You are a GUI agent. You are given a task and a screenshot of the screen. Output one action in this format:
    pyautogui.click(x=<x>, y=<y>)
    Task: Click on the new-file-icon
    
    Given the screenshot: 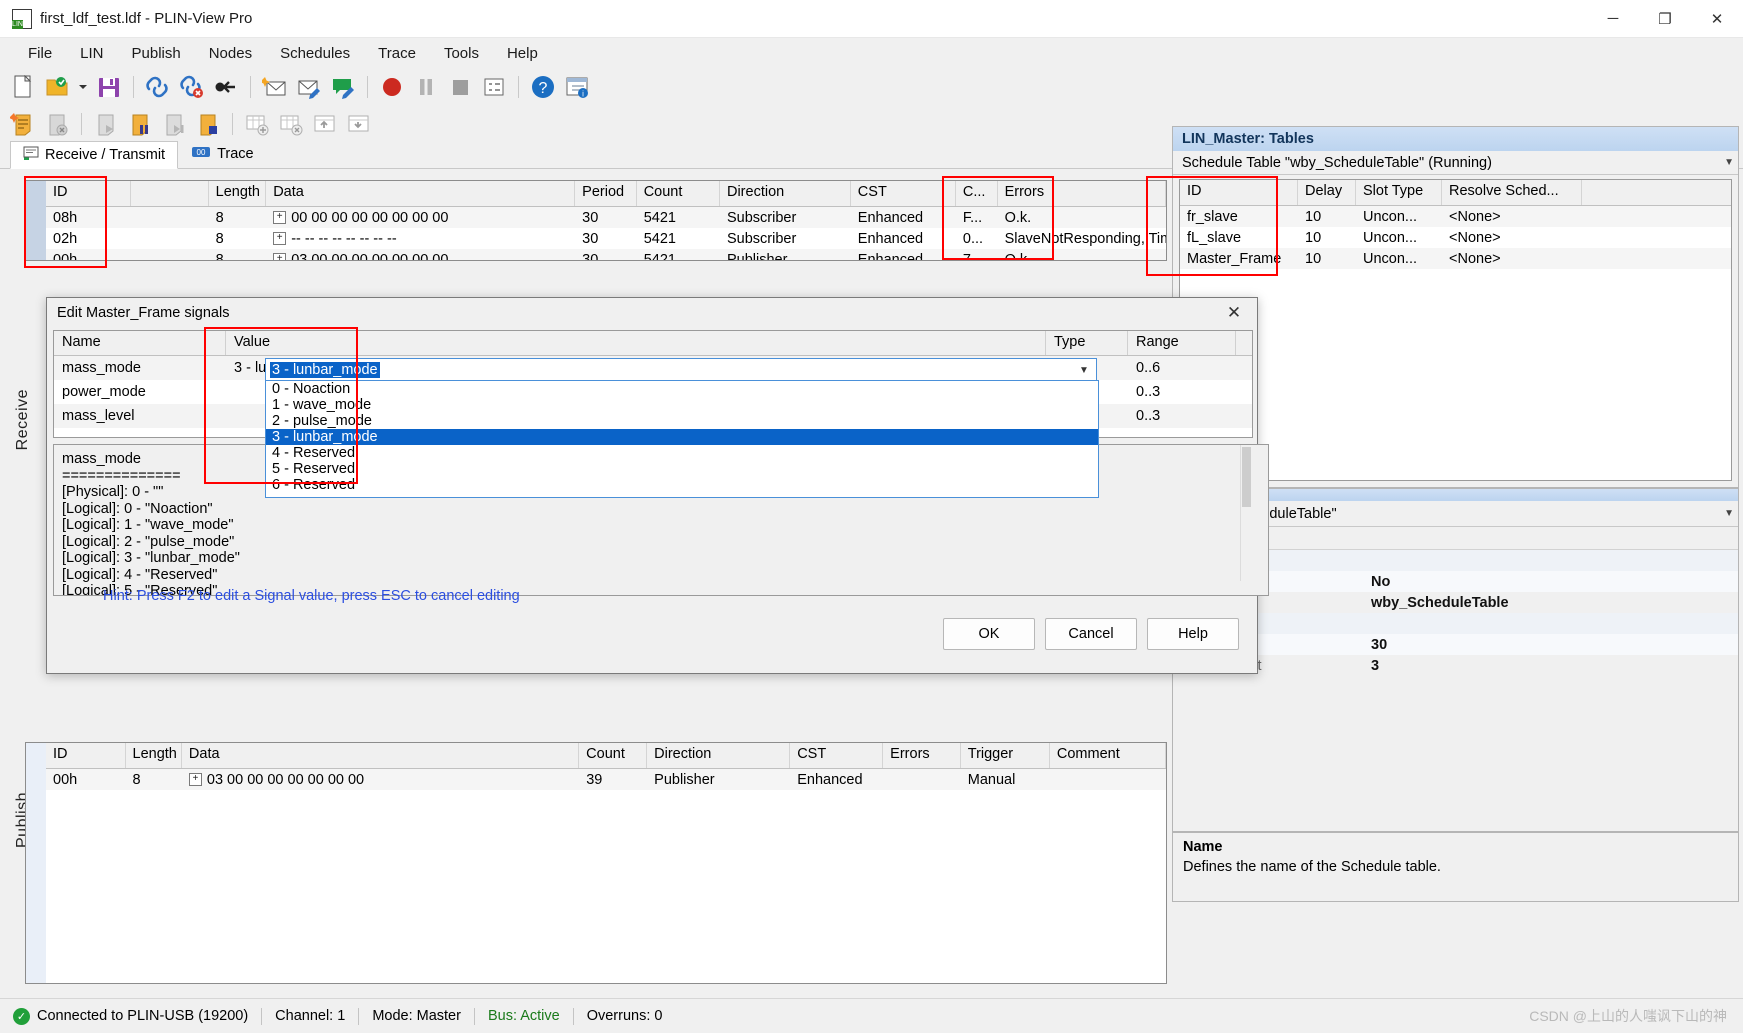 What is the action you would take?
    pyautogui.click(x=23, y=87)
    